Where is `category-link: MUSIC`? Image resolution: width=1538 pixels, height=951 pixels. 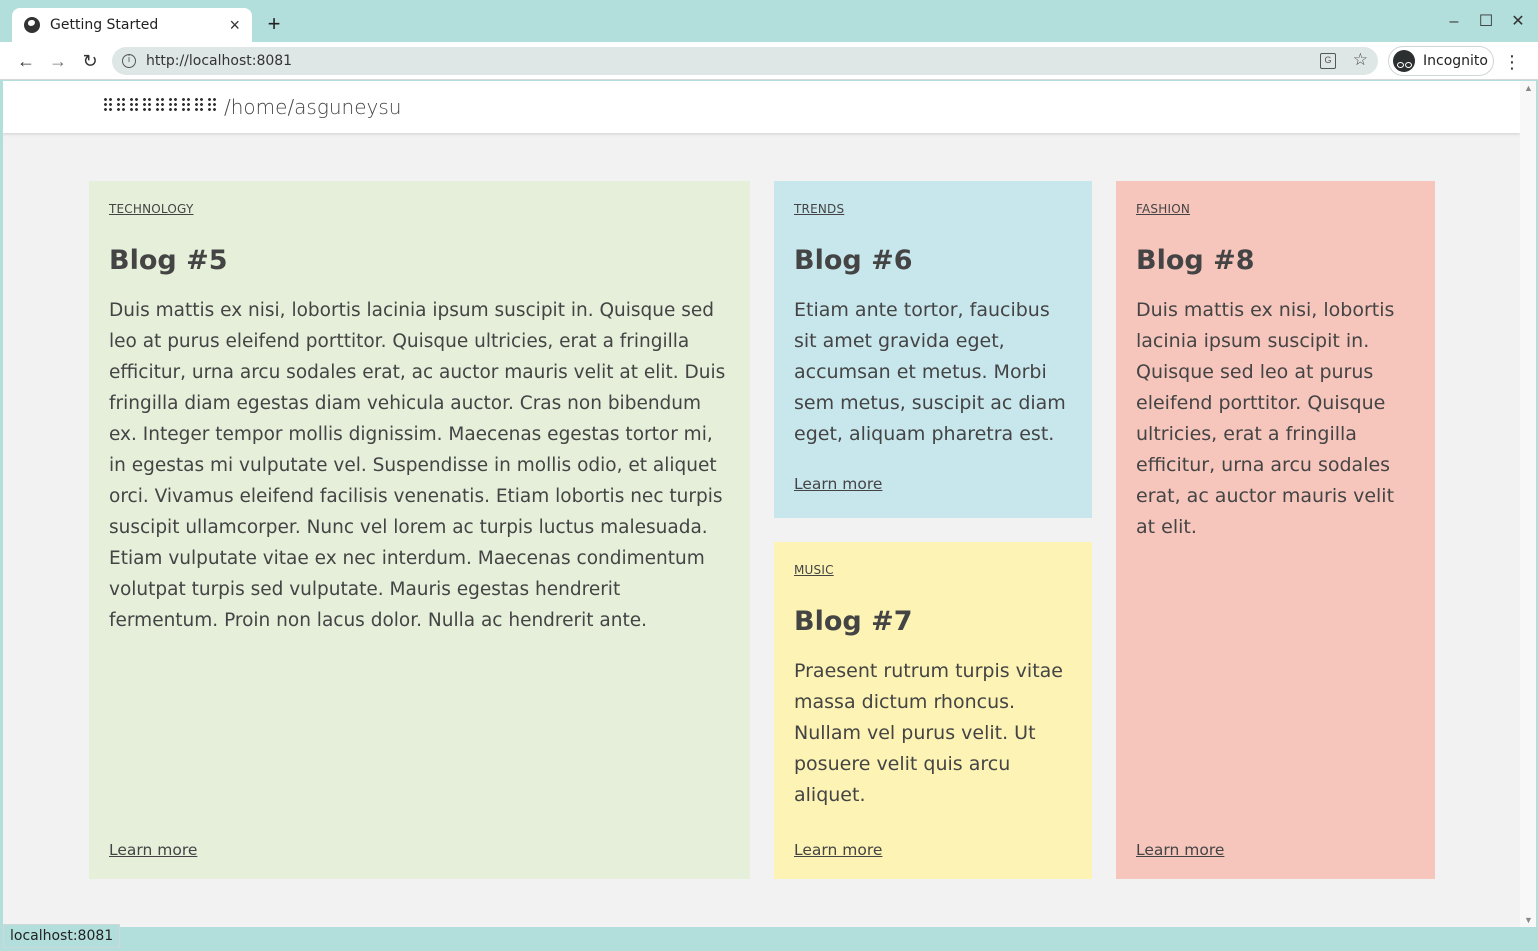 category-link: MUSIC is located at coordinates (814, 570).